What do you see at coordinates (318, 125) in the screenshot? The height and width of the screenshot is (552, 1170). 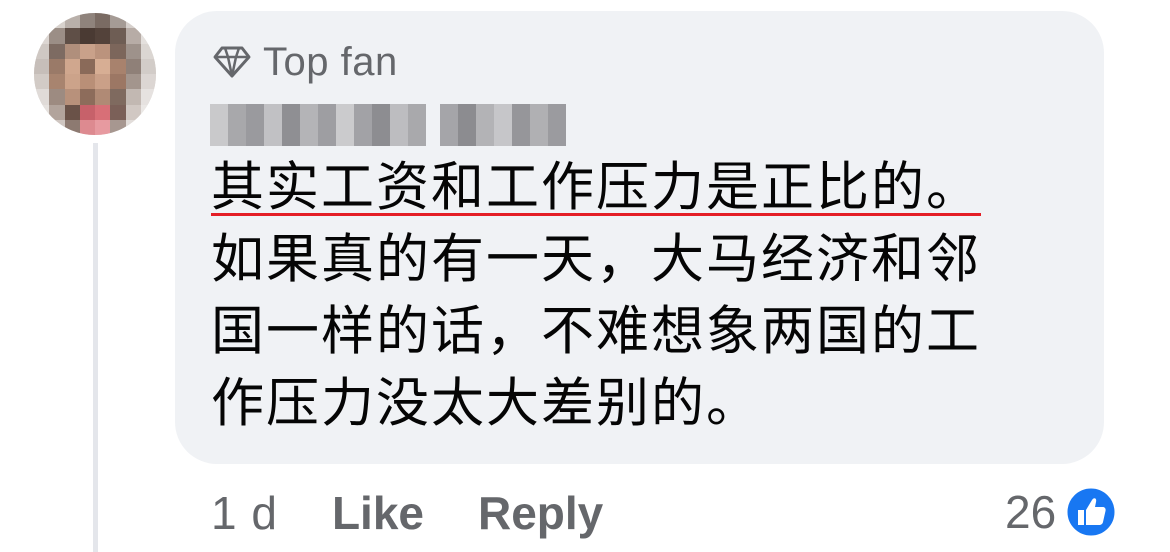 I see `redacted-first-name` at bounding box center [318, 125].